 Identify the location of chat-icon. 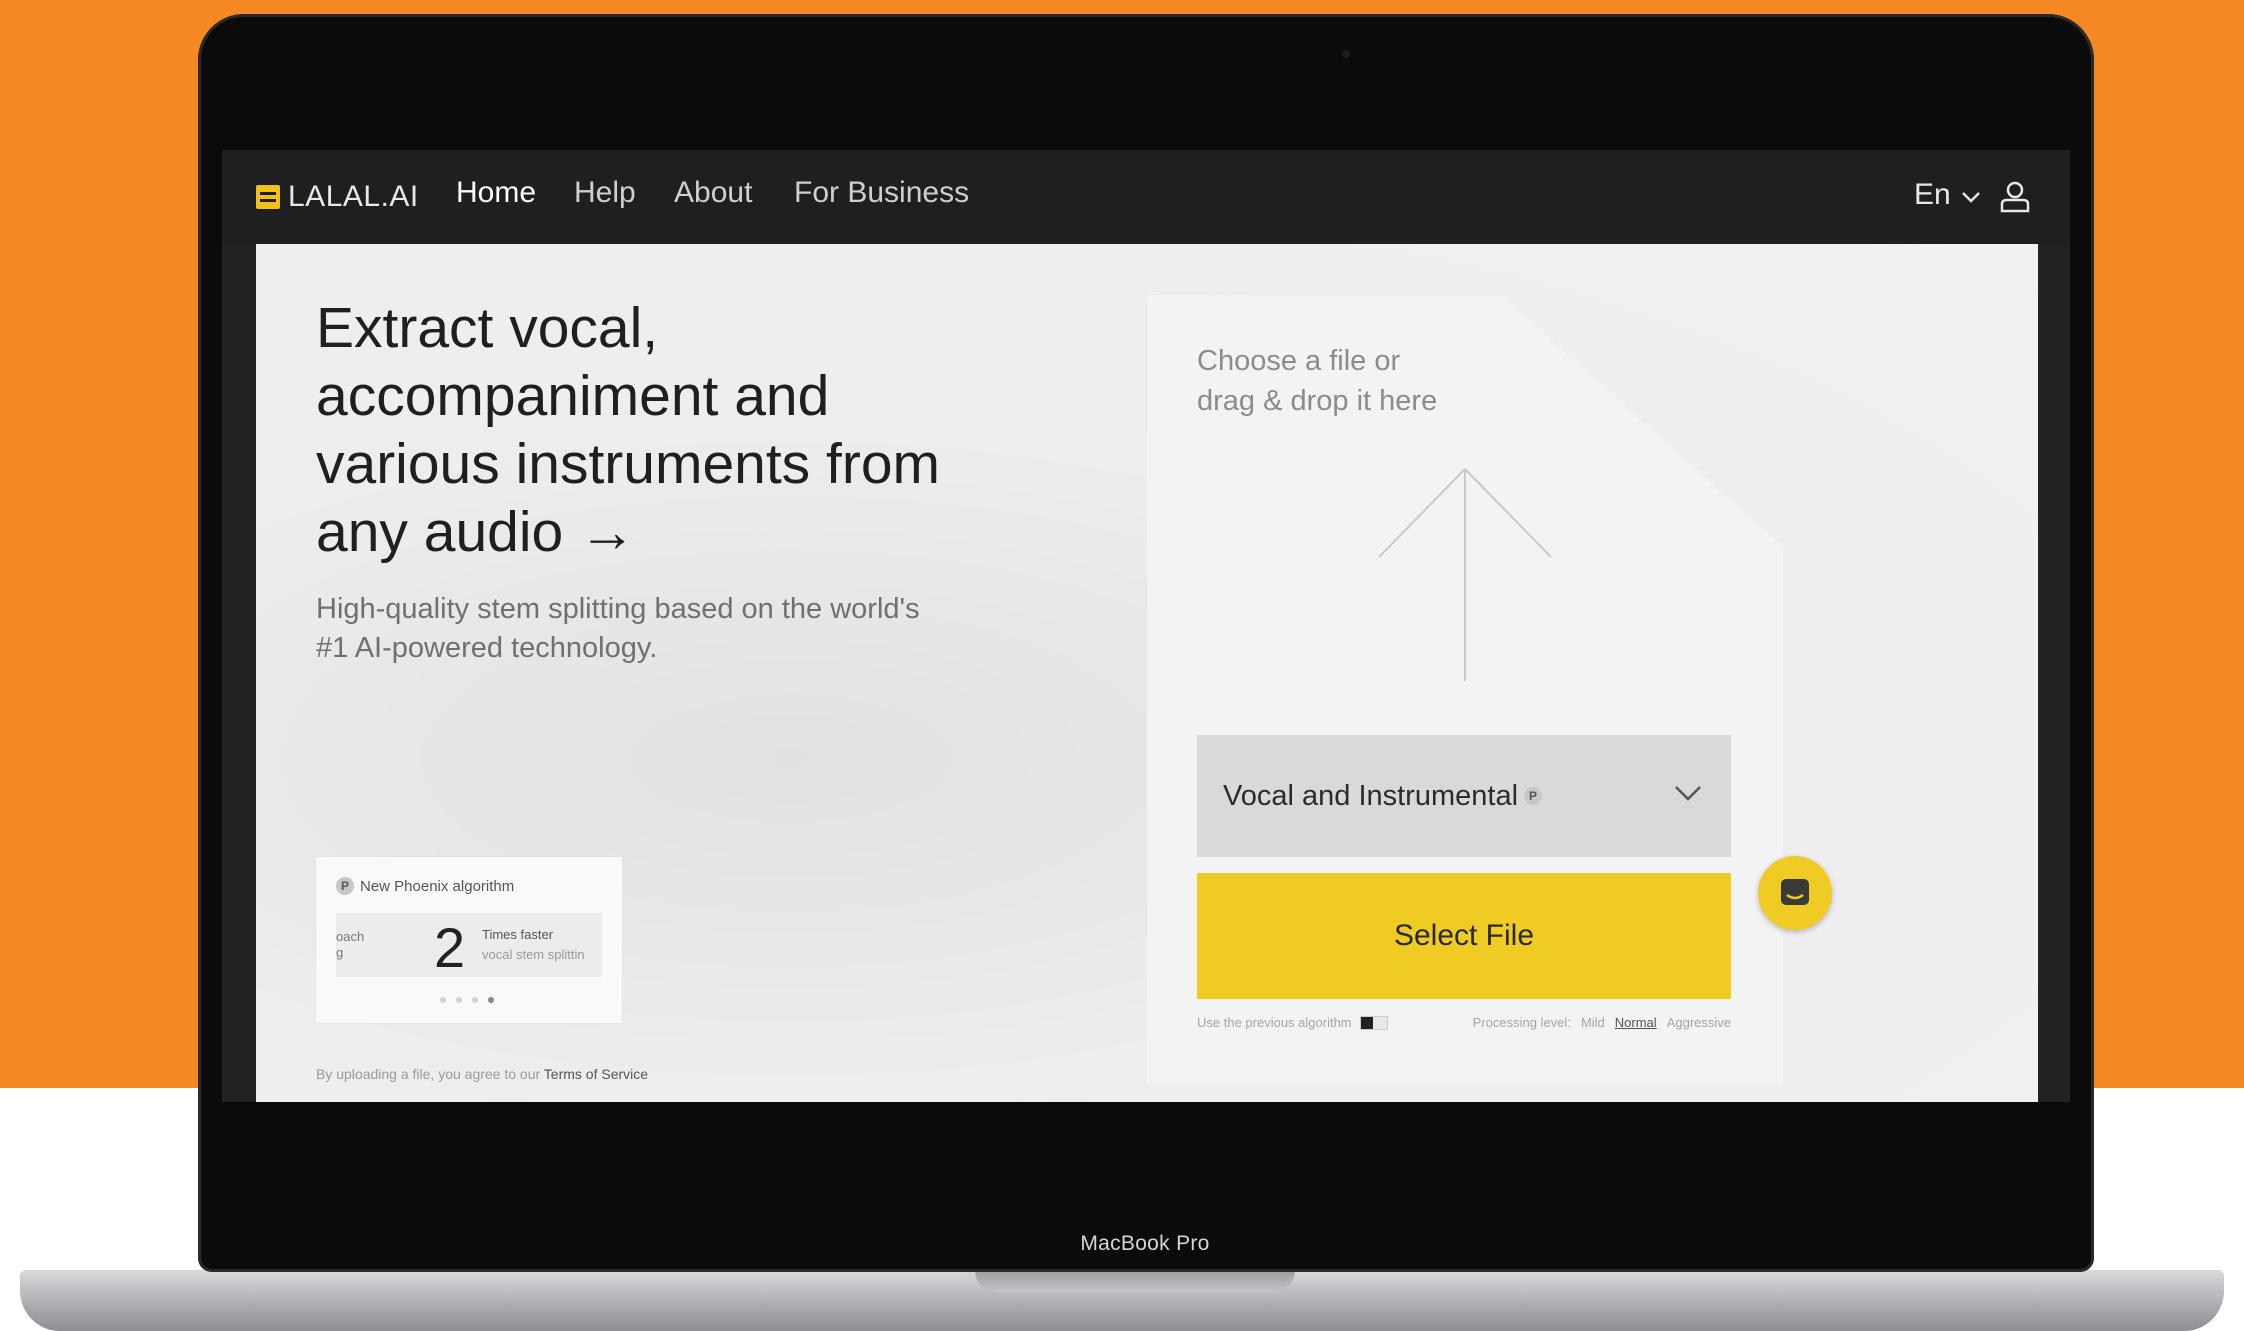
(1795, 892).